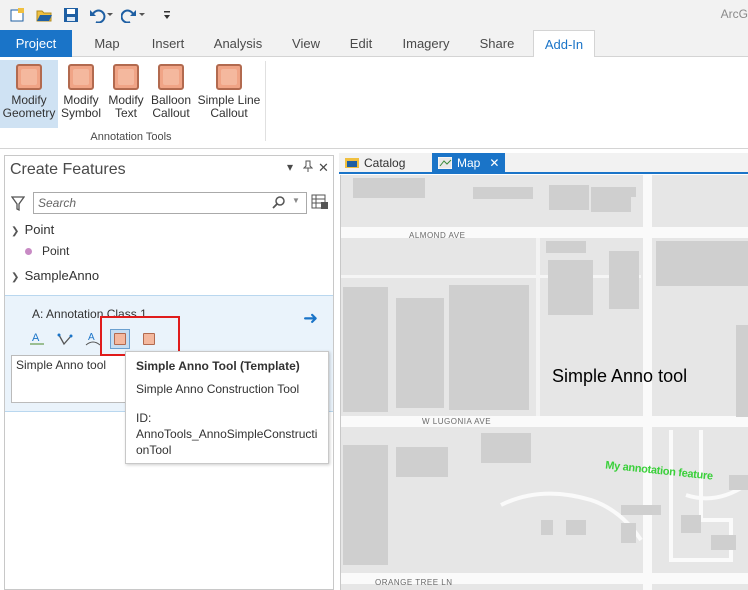  What do you see at coordinates (29, 94) in the screenshot?
I see `modify-geometry-button: Modify Geometry` at bounding box center [29, 94].